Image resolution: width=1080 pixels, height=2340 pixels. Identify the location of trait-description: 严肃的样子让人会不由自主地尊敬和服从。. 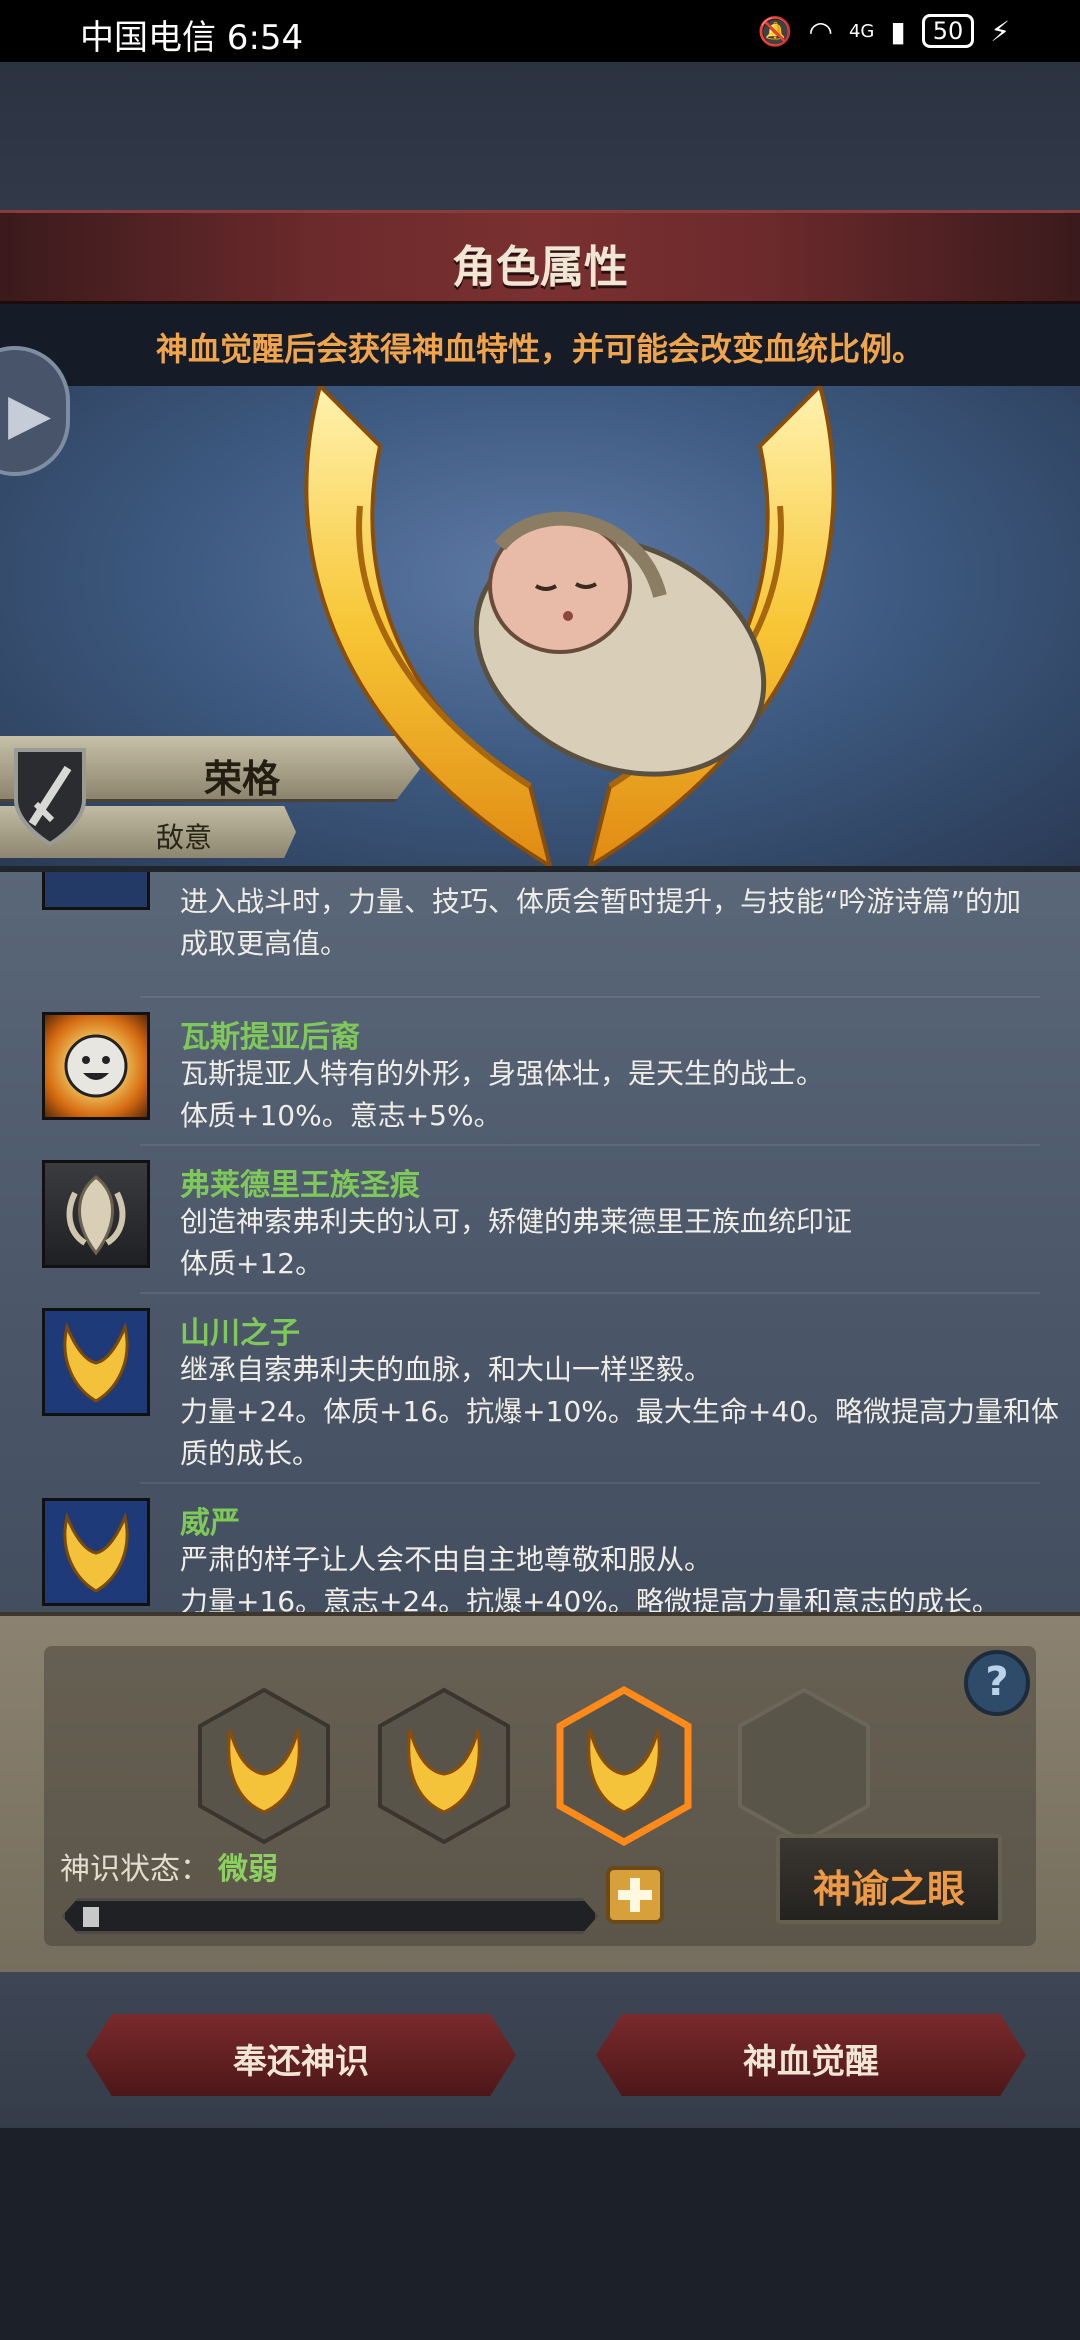
(446, 1559).